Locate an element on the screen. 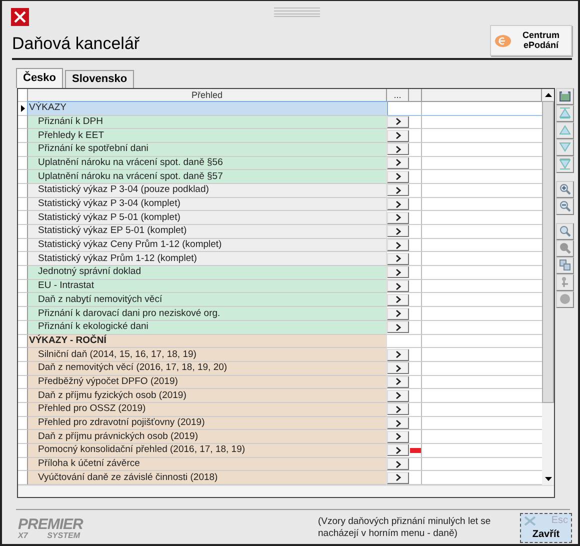  move-down-button is located at coordinates (565, 147).